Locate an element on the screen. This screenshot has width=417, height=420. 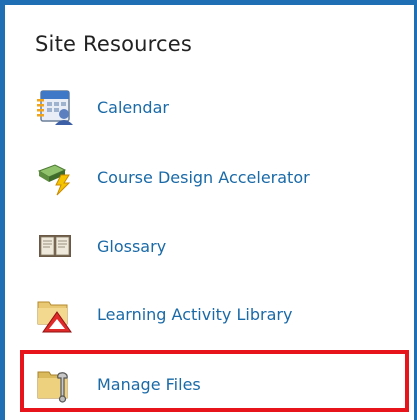
resource-item-learning-activity-library: Learning Activity Library is located at coordinates (162, 314).